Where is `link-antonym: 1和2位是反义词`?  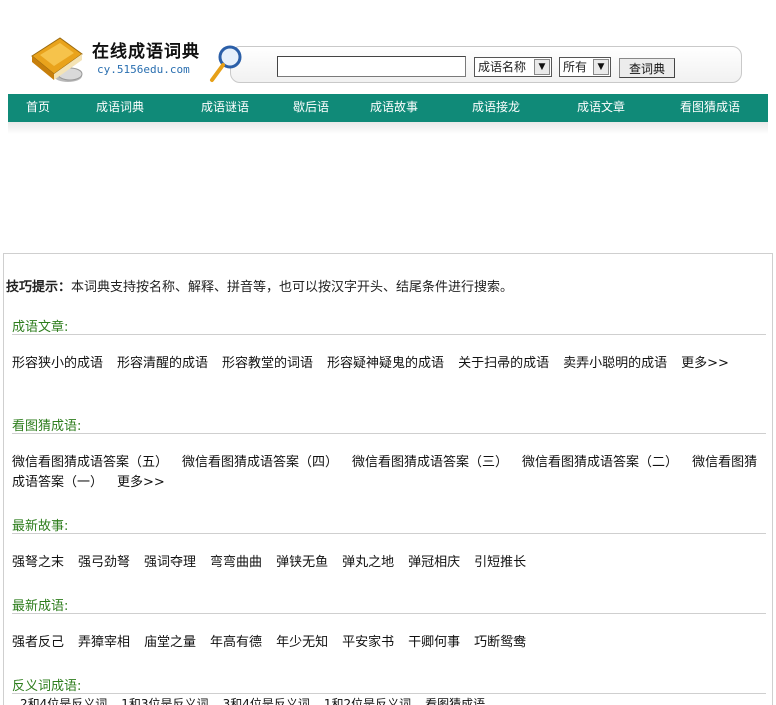 link-antonym: 1和2位是反义词 is located at coordinates (367, 701).